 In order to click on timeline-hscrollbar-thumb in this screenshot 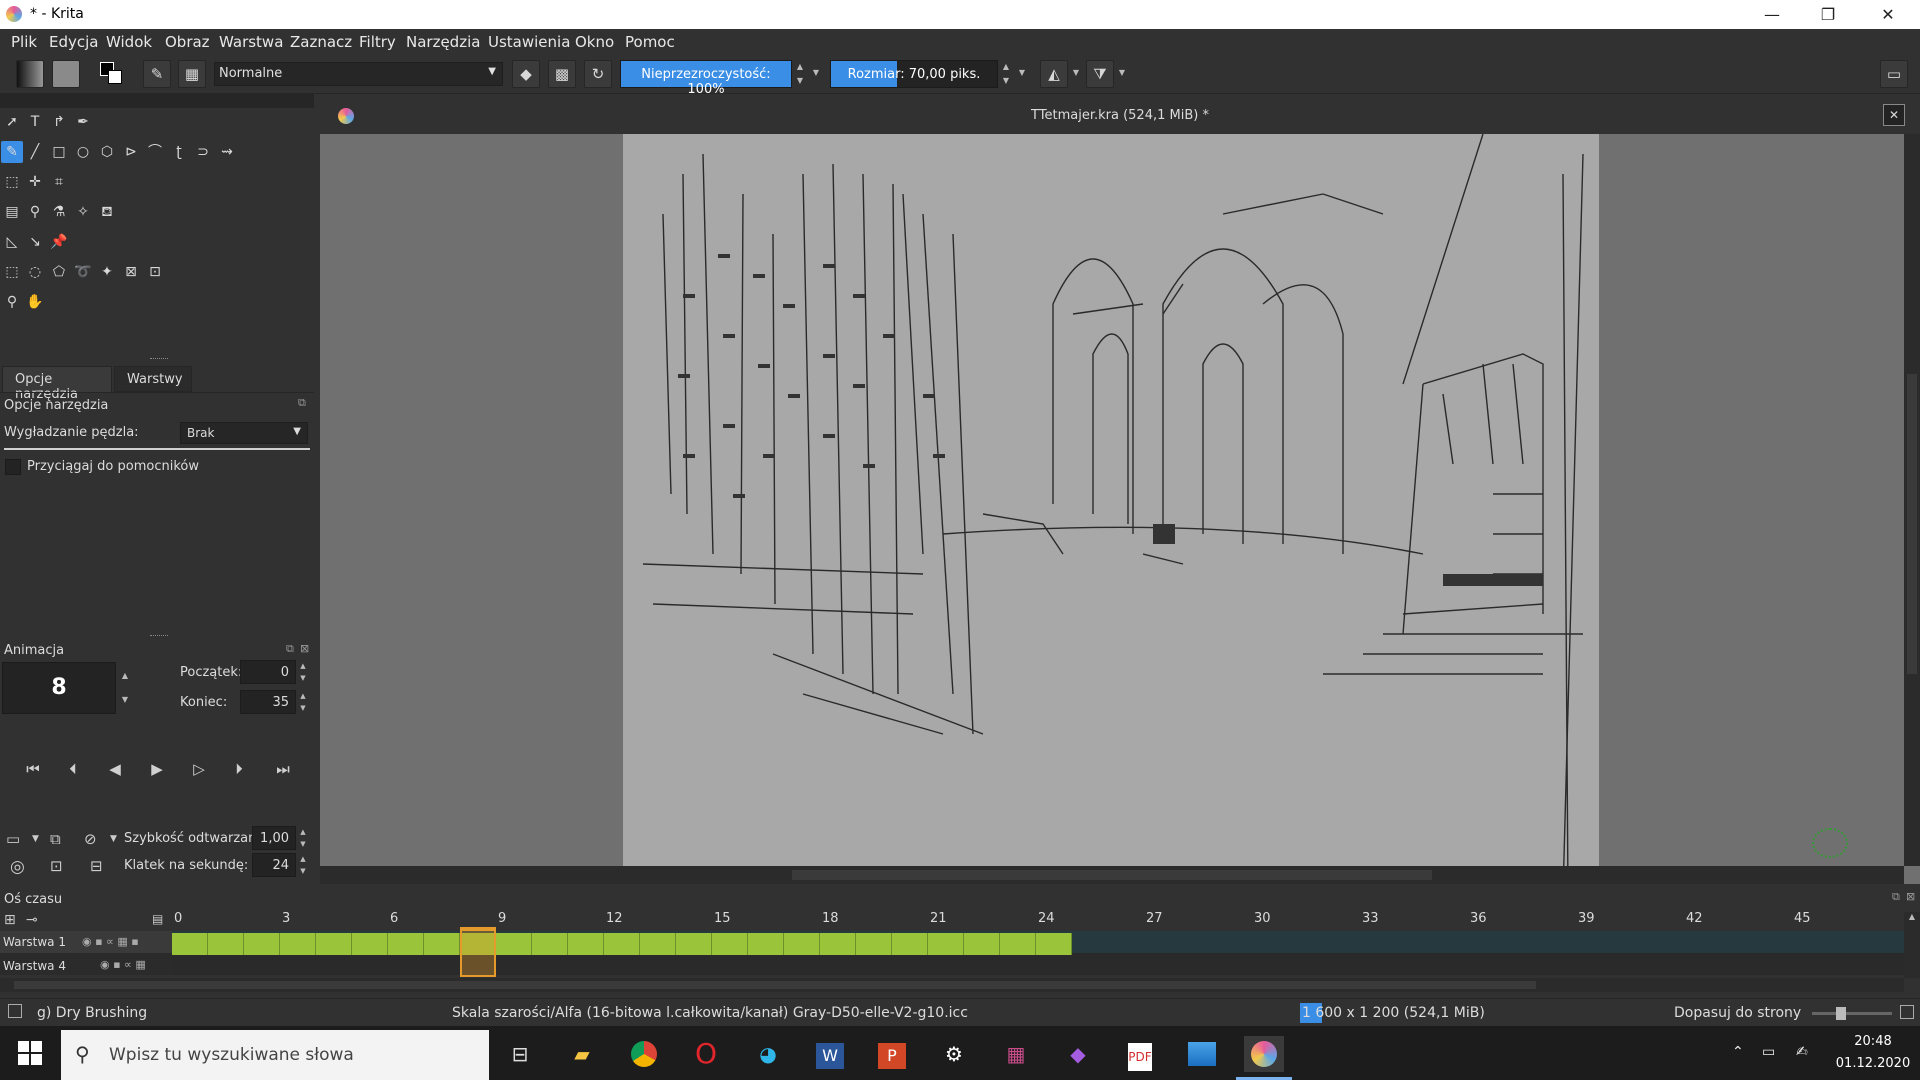, I will do `click(775, 985)`.